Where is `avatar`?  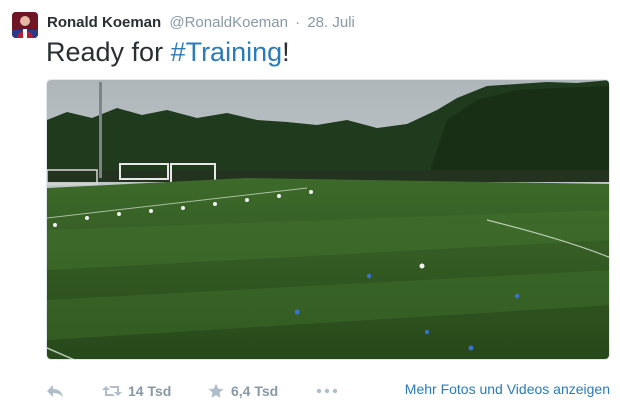 avatar is located at coordinates (25, 25).